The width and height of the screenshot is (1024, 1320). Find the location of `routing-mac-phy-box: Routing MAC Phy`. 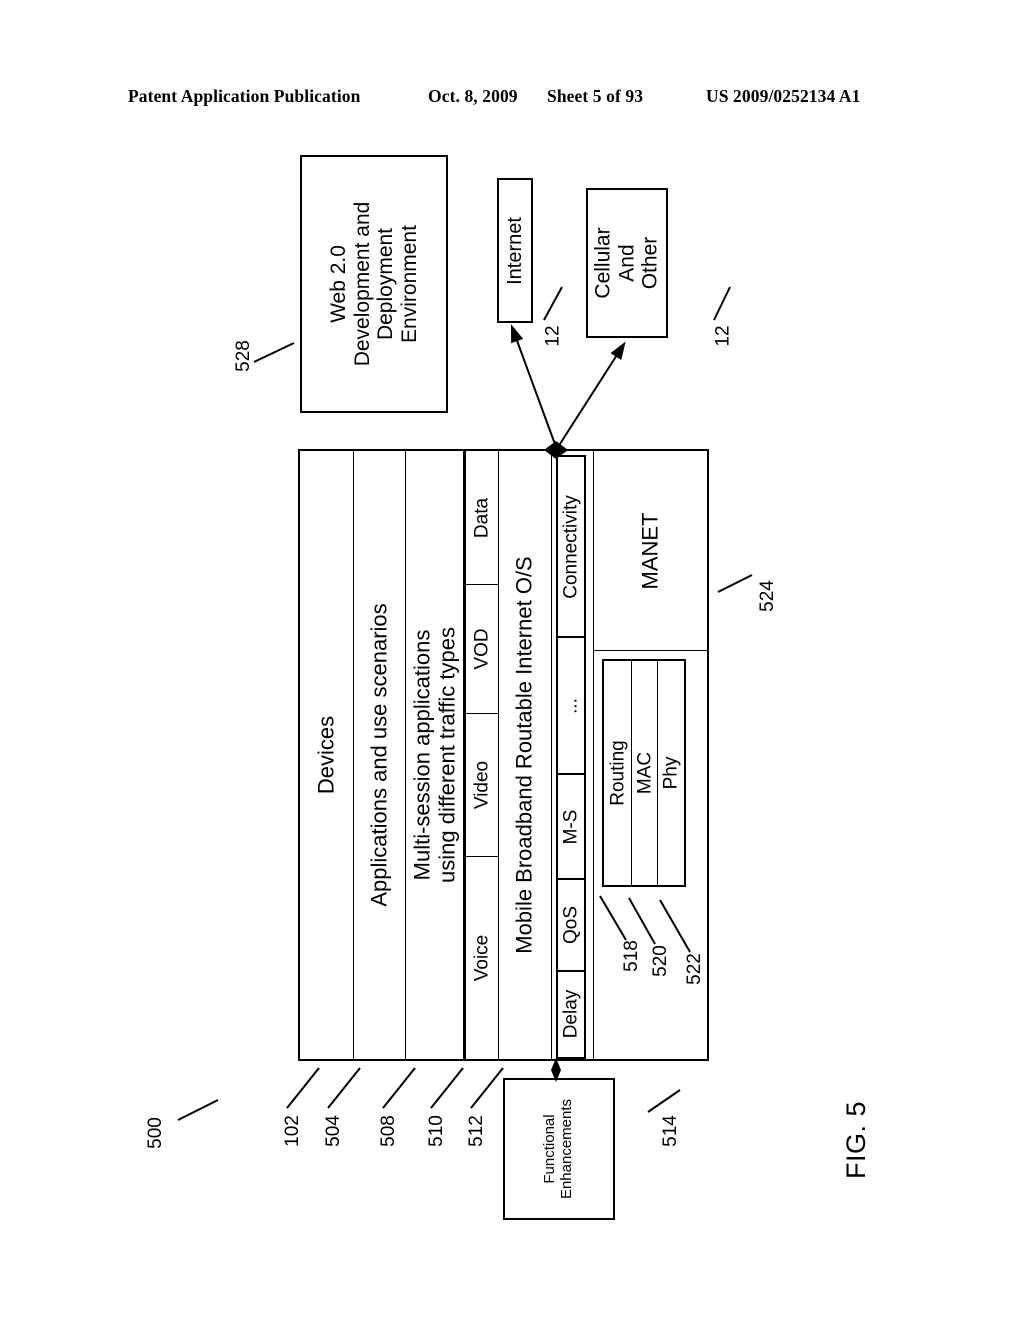

routing-mac-phy-box: Routing MAC Phy is located at coordinates (644, 773).